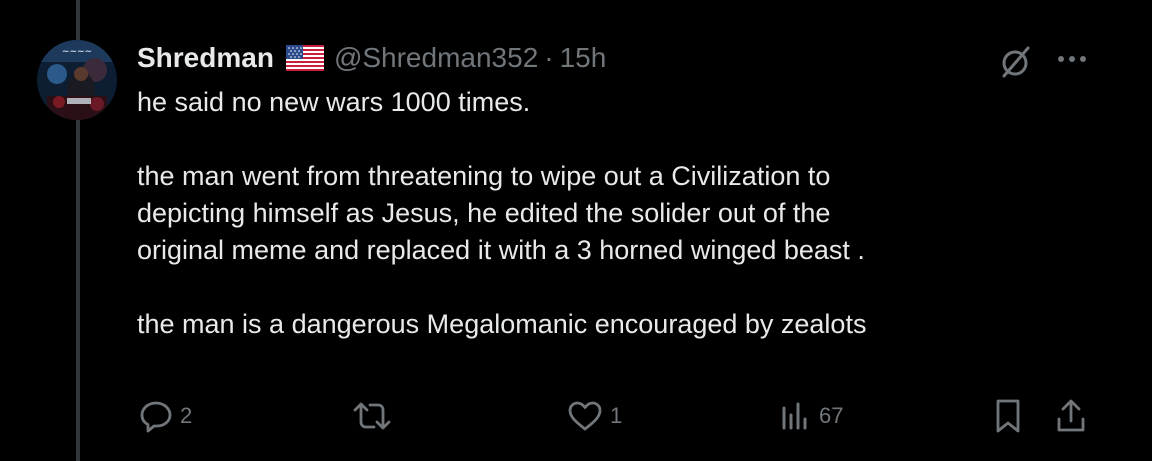 This screenshot has width=1152, height=461. Describe the element at coordinates (616, 415) in the screenshot. I see `like-count: 1` at that location.